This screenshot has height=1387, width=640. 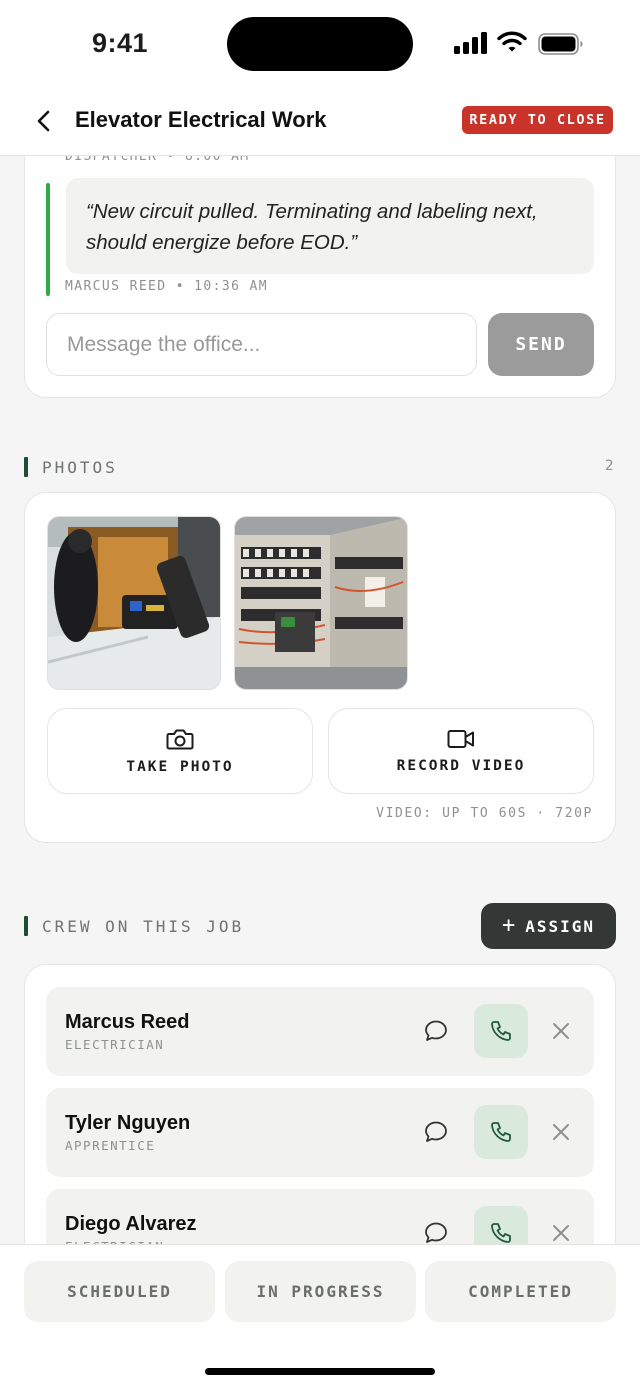 I want to click on page-title: Elevator Electrical Work, so click(x=201, y=119).